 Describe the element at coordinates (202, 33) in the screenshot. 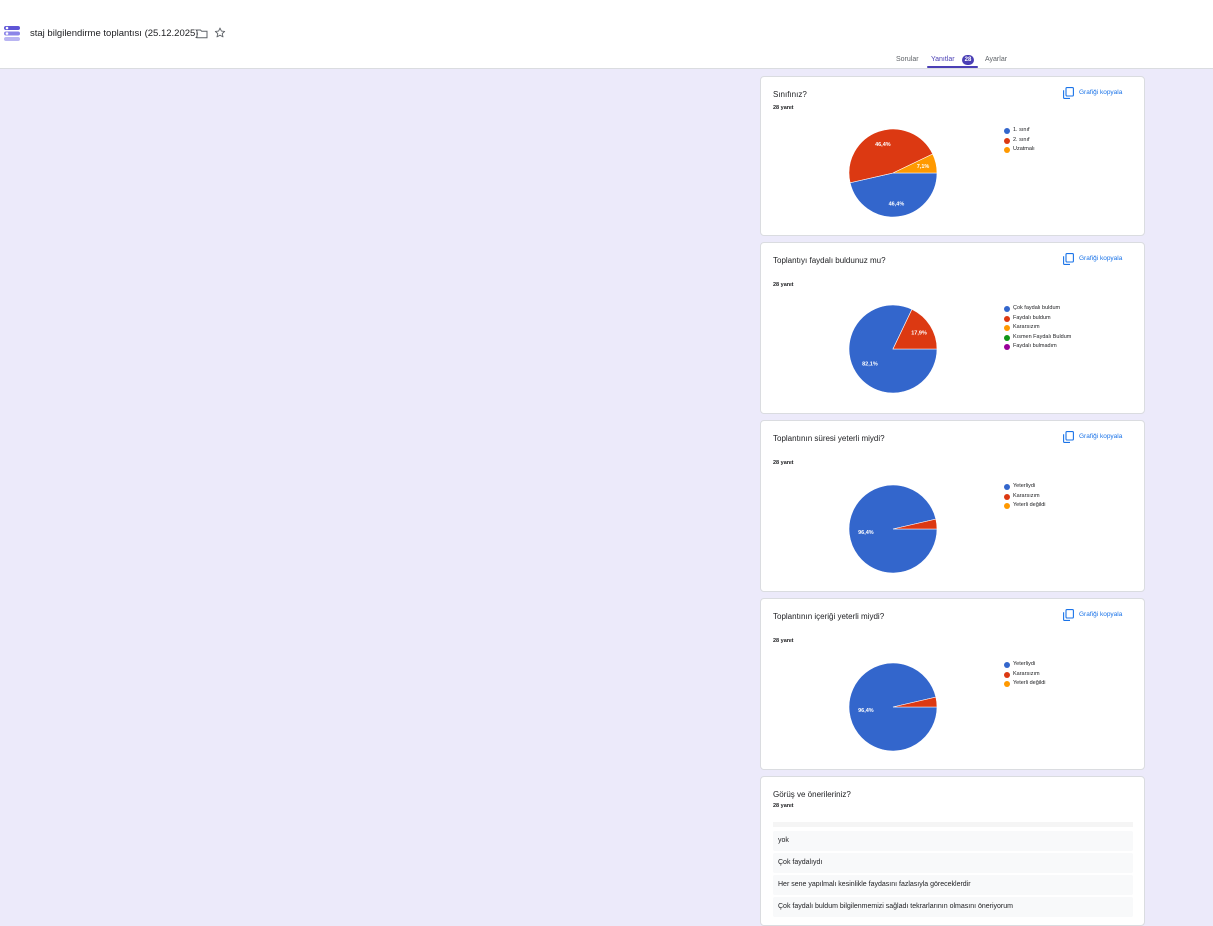

I see `folder-icon` at that location.